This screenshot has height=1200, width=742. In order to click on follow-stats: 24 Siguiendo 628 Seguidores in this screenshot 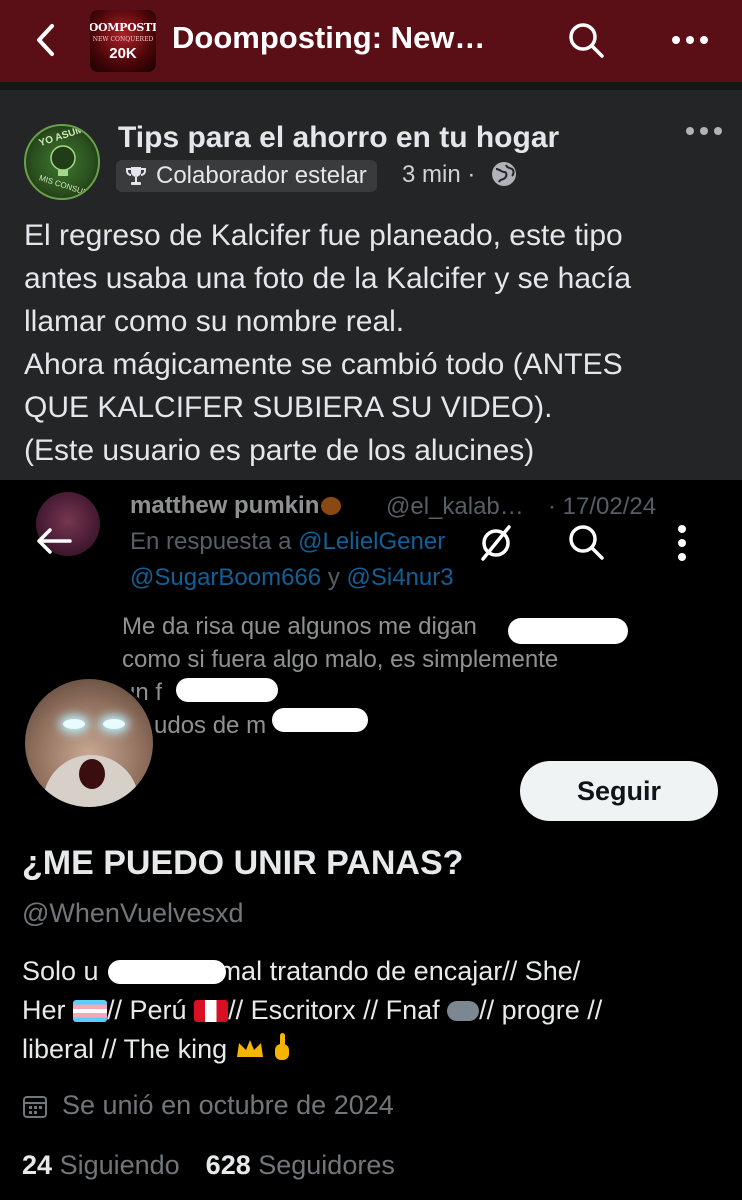, I will do `click(208, 1165)`.